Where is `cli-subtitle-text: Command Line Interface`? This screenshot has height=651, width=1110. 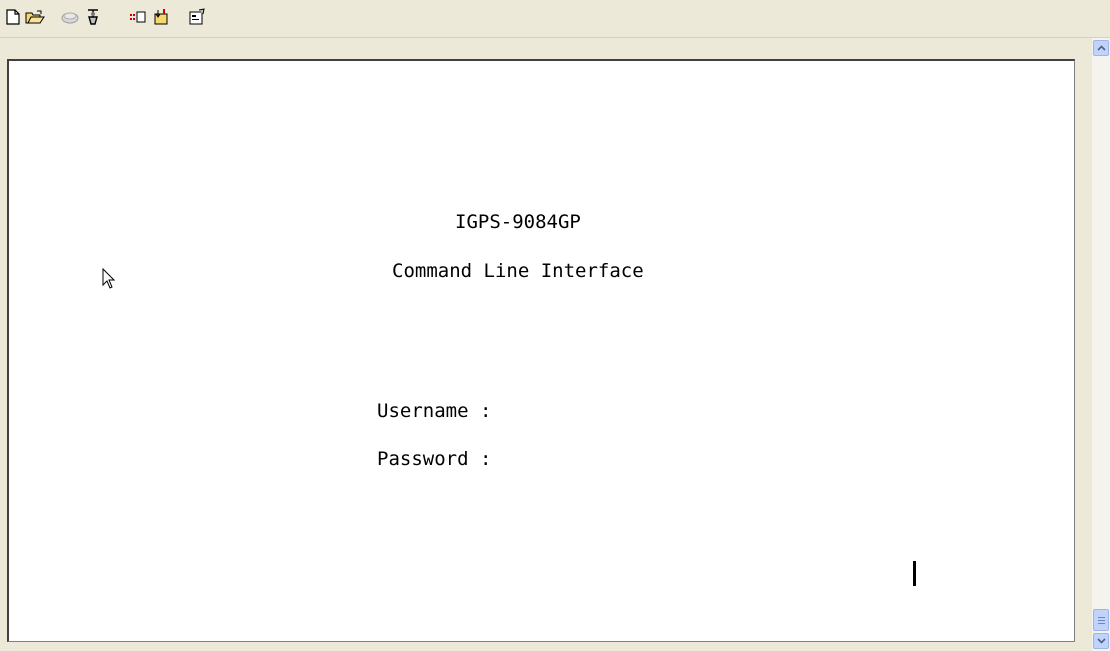 cli-subtitle-text: Command Line Interface is located at coordinates (518, 271).